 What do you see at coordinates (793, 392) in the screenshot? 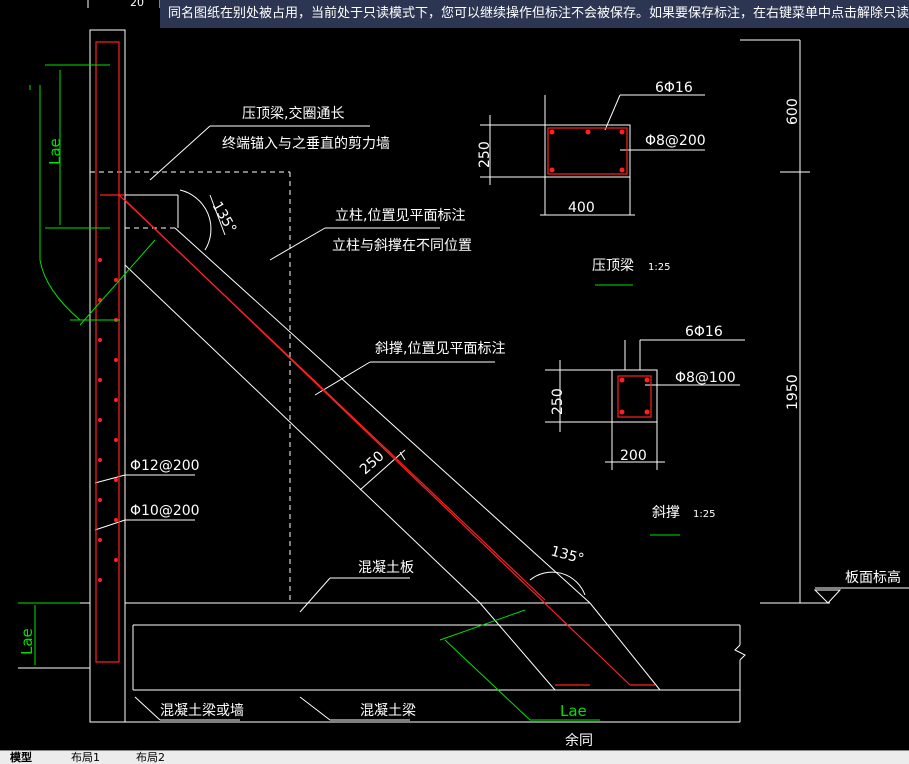
I see `dim-1950: 1950` at bounding box center [793, 392].